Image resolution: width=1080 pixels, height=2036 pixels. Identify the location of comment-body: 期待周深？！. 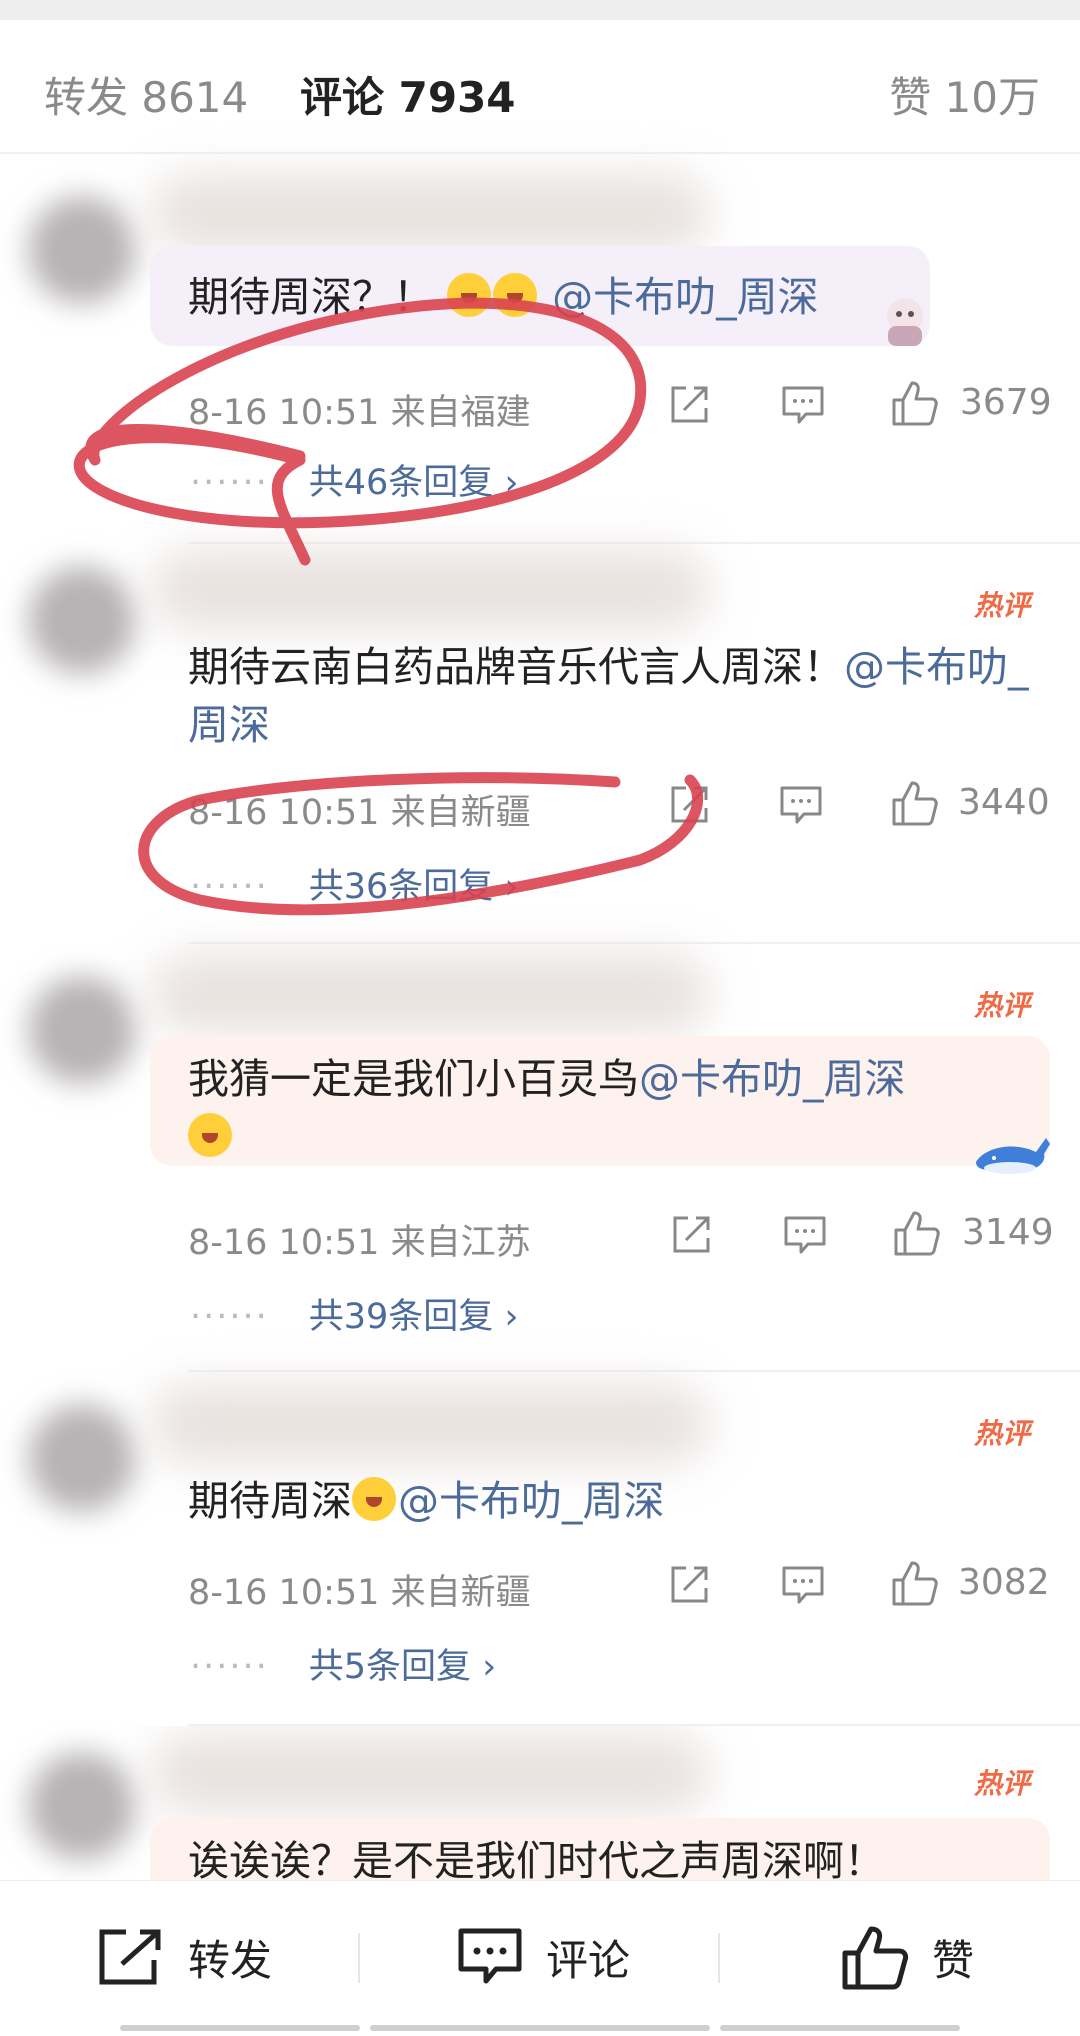
(311, 297).